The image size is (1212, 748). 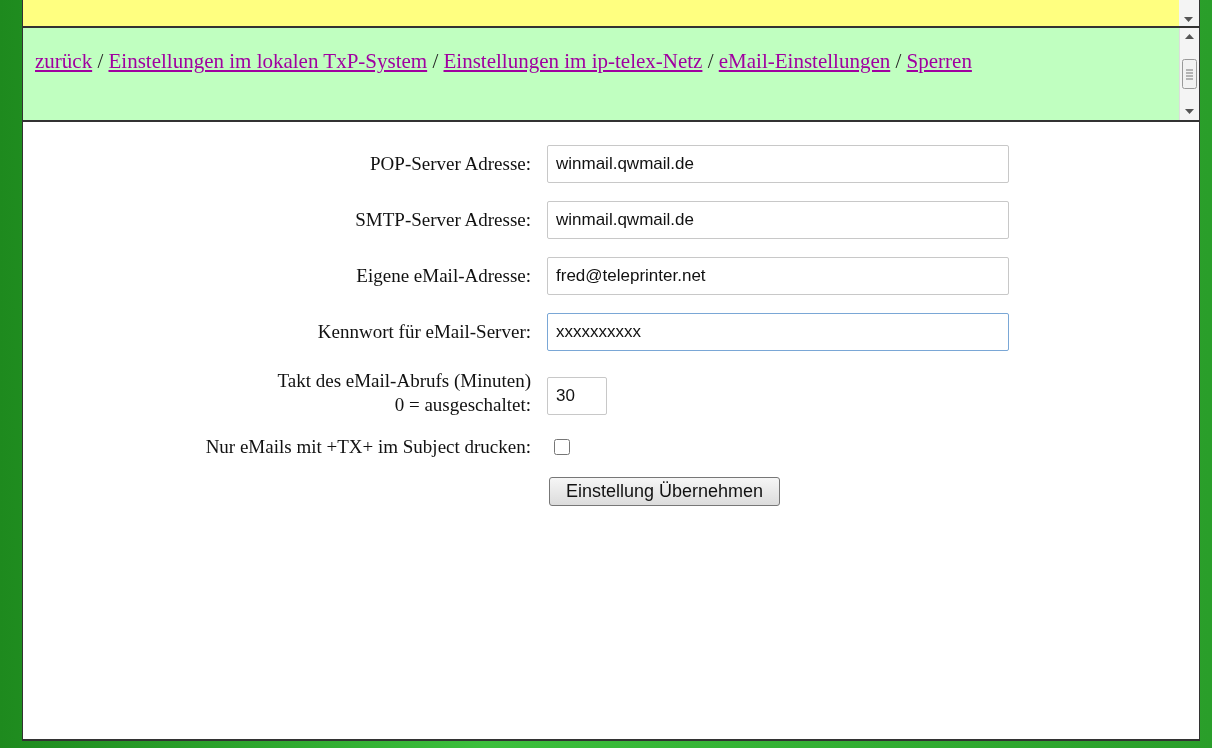 What do you see at coordinates (665, 491) in the screenshot?
I see `submit-button: Einstellung Übernehmen` at bounding box center [665, 491].